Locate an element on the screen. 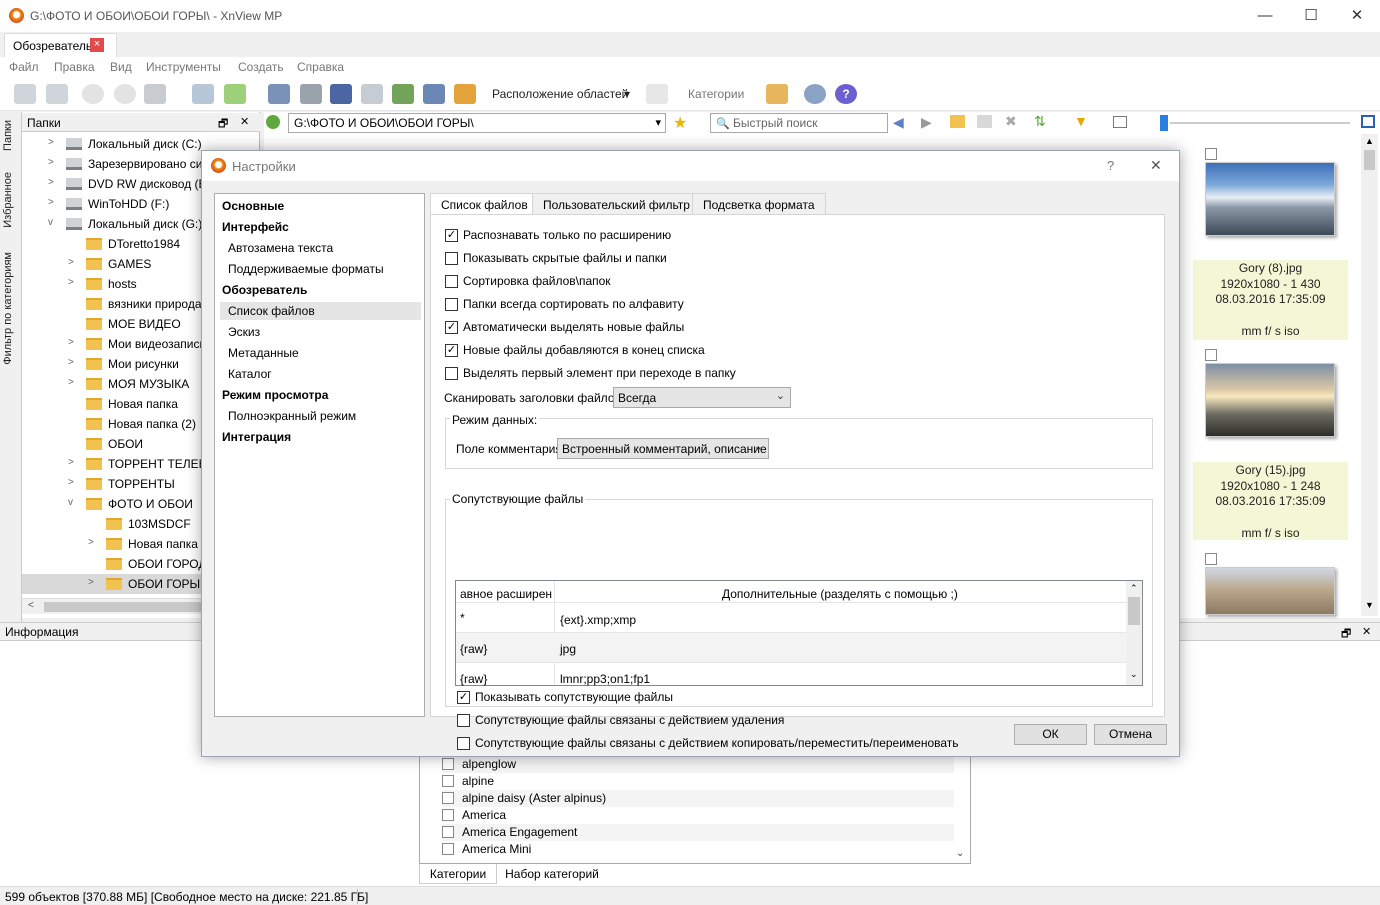 The width and height of the screenshot is (1380, 905). view-mode-icon is located at coordinates (1120, 122).